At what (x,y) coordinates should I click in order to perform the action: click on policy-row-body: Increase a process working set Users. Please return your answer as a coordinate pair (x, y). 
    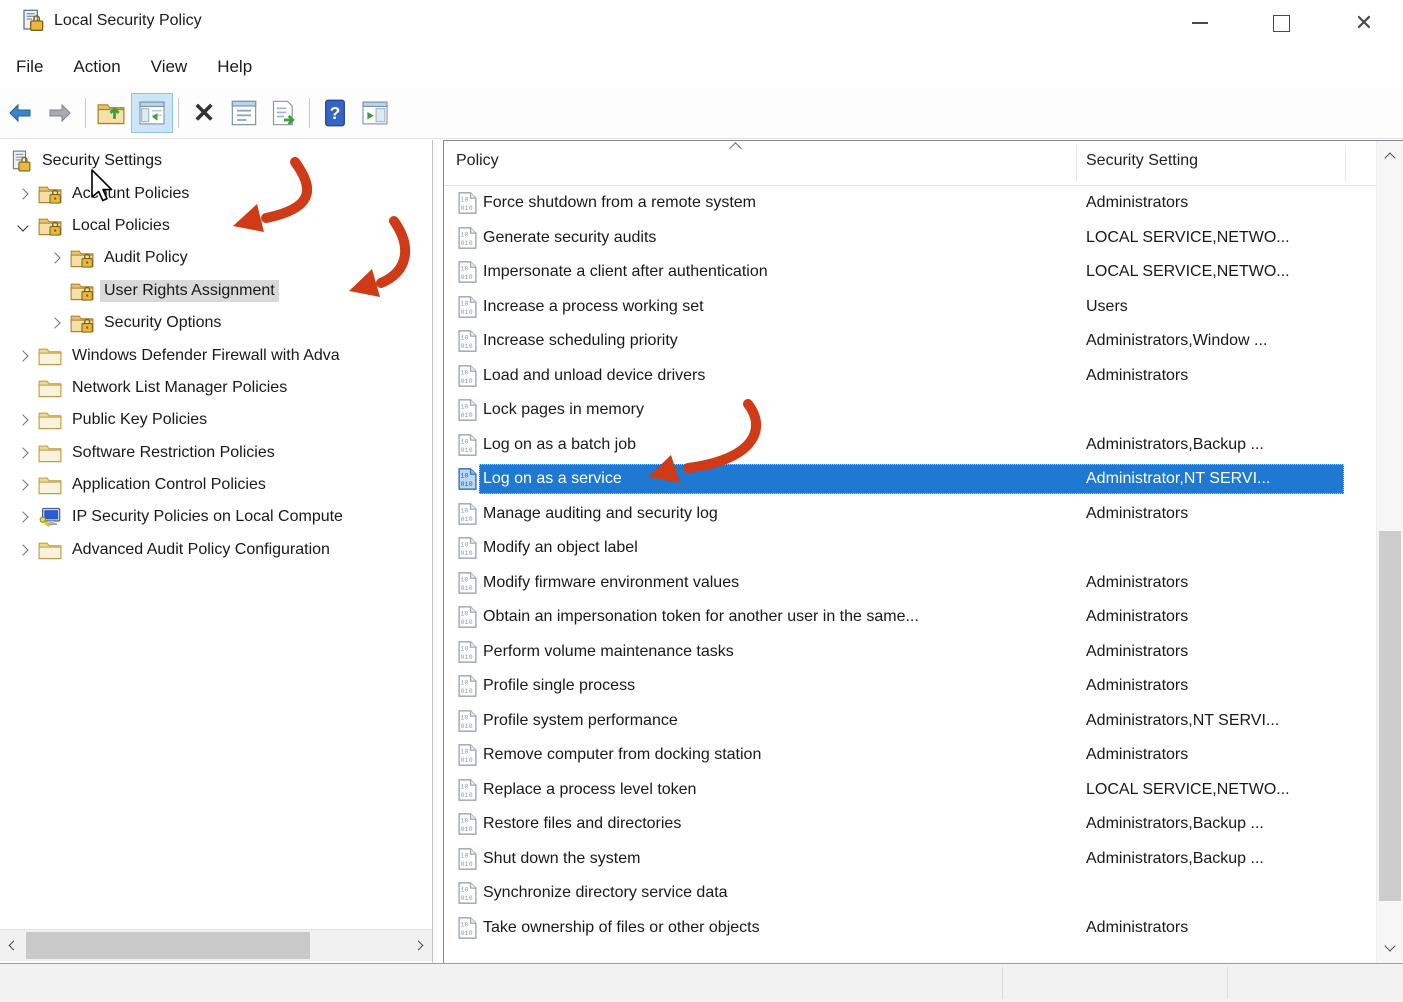
    Looking at the image, I should click on (911, 307).